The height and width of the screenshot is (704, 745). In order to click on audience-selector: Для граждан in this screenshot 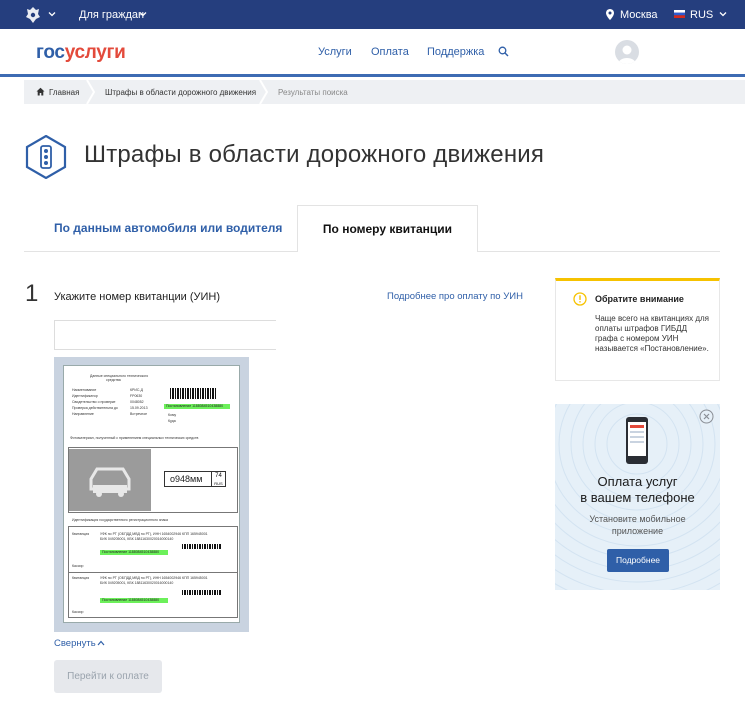, I will do `click(111, 15)`.